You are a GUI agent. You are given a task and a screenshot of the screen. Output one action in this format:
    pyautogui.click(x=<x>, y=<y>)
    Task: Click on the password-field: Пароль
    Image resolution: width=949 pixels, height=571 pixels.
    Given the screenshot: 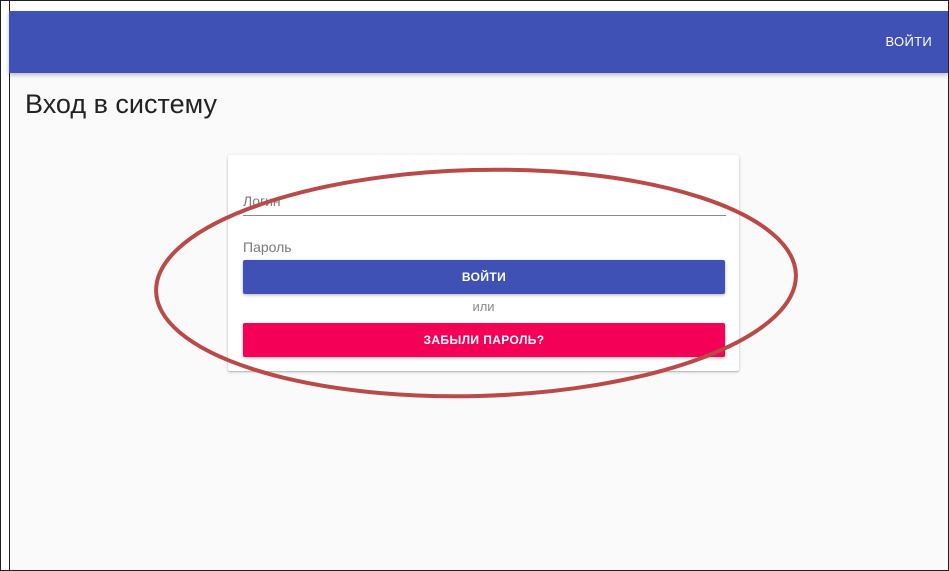 What is the action you would take?
    pyautogui.click(x=486, y=247)
    